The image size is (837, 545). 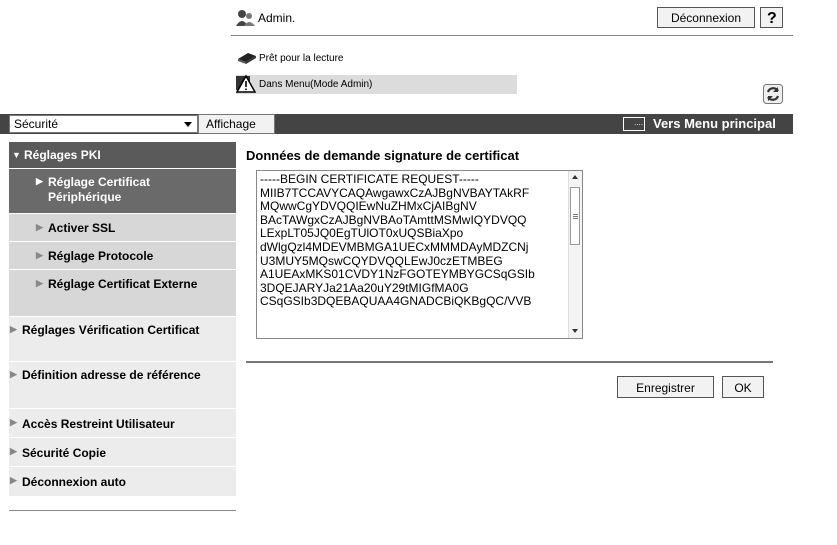 I want to click on sidebar-item-deconnexion-auto: ▶ Déconnexion auto, so click(x=122, y=481).